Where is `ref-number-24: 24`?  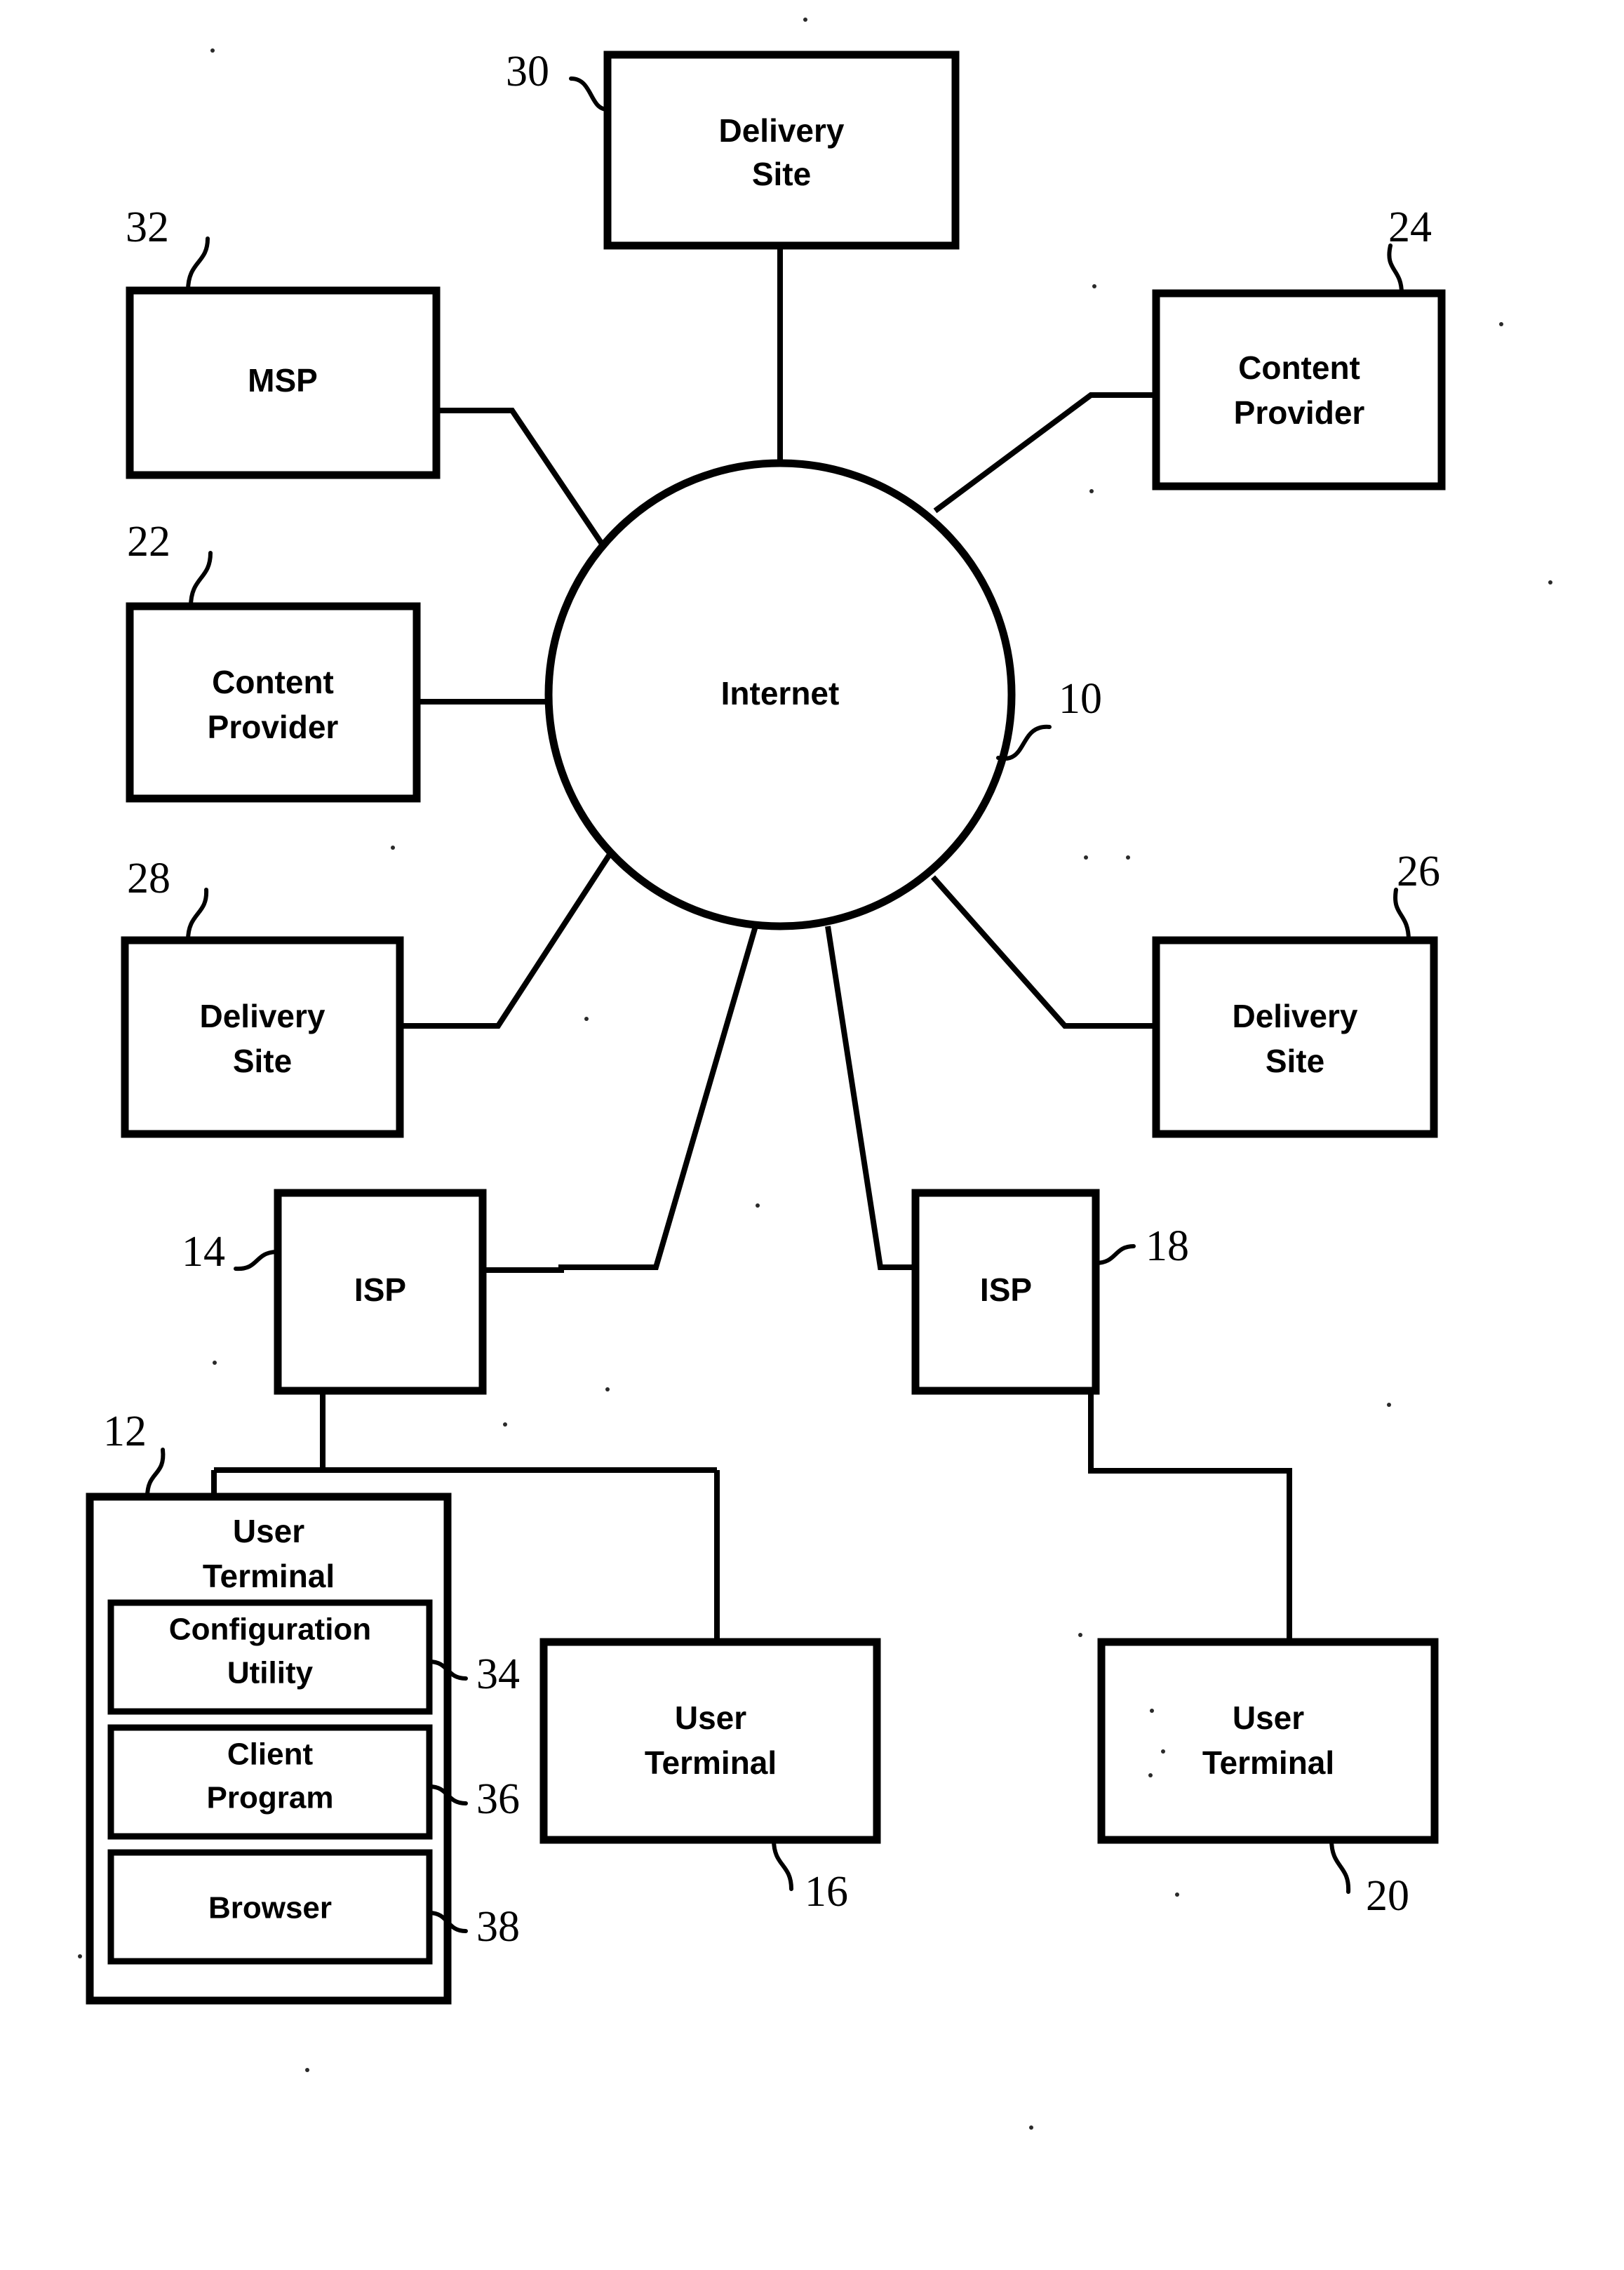 ref-number-24: 24 is located at coordinates (1410, 227).